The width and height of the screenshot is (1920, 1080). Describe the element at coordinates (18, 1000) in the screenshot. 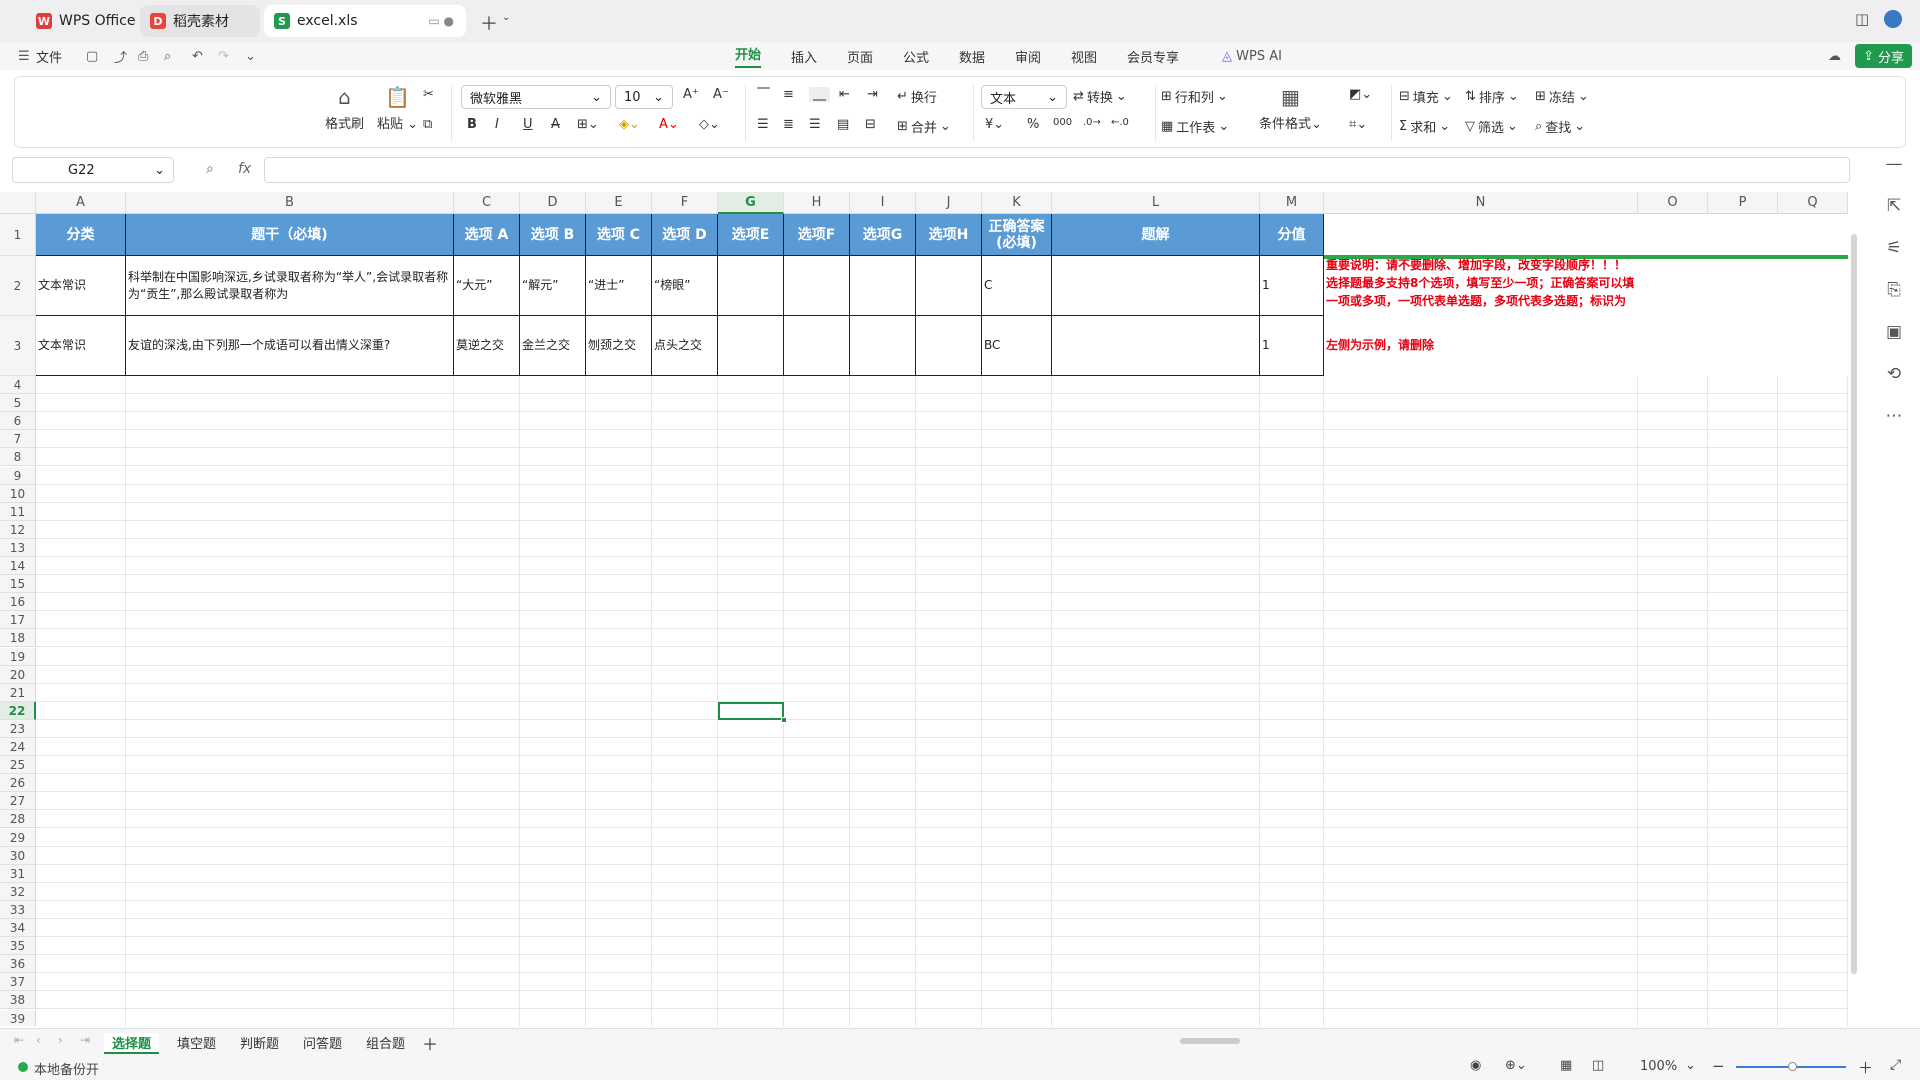

I see `row-header: 38` at that location.